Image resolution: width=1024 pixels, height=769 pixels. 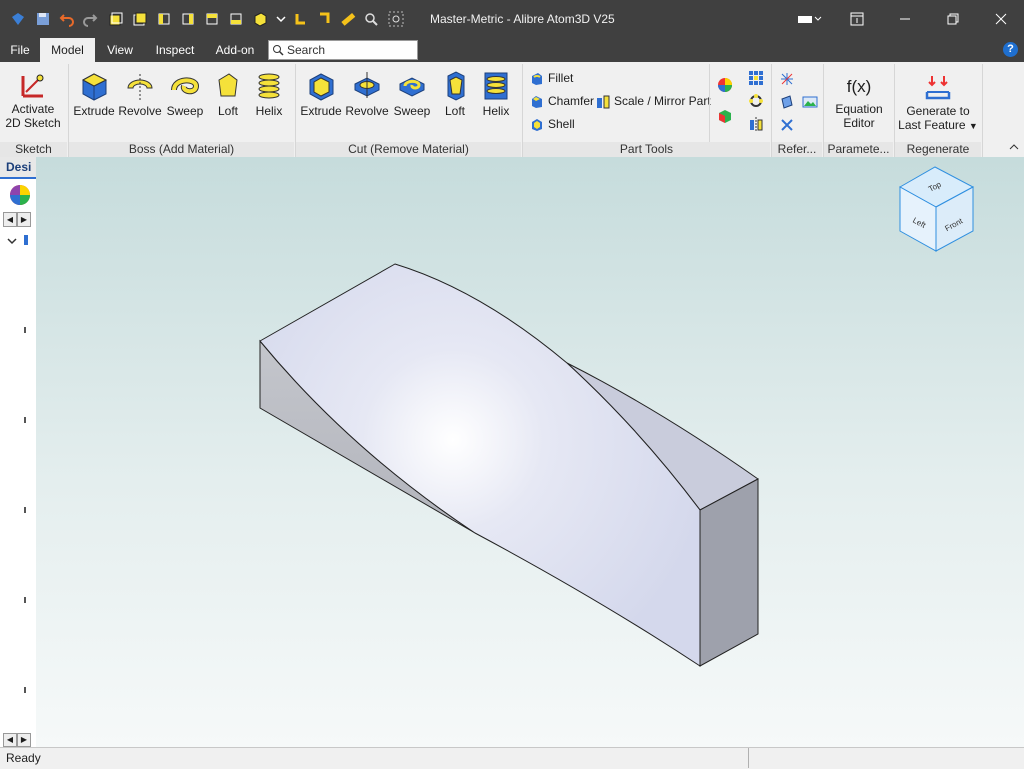 I want to click on shell-button: Shell, so click(x=552, y=124).